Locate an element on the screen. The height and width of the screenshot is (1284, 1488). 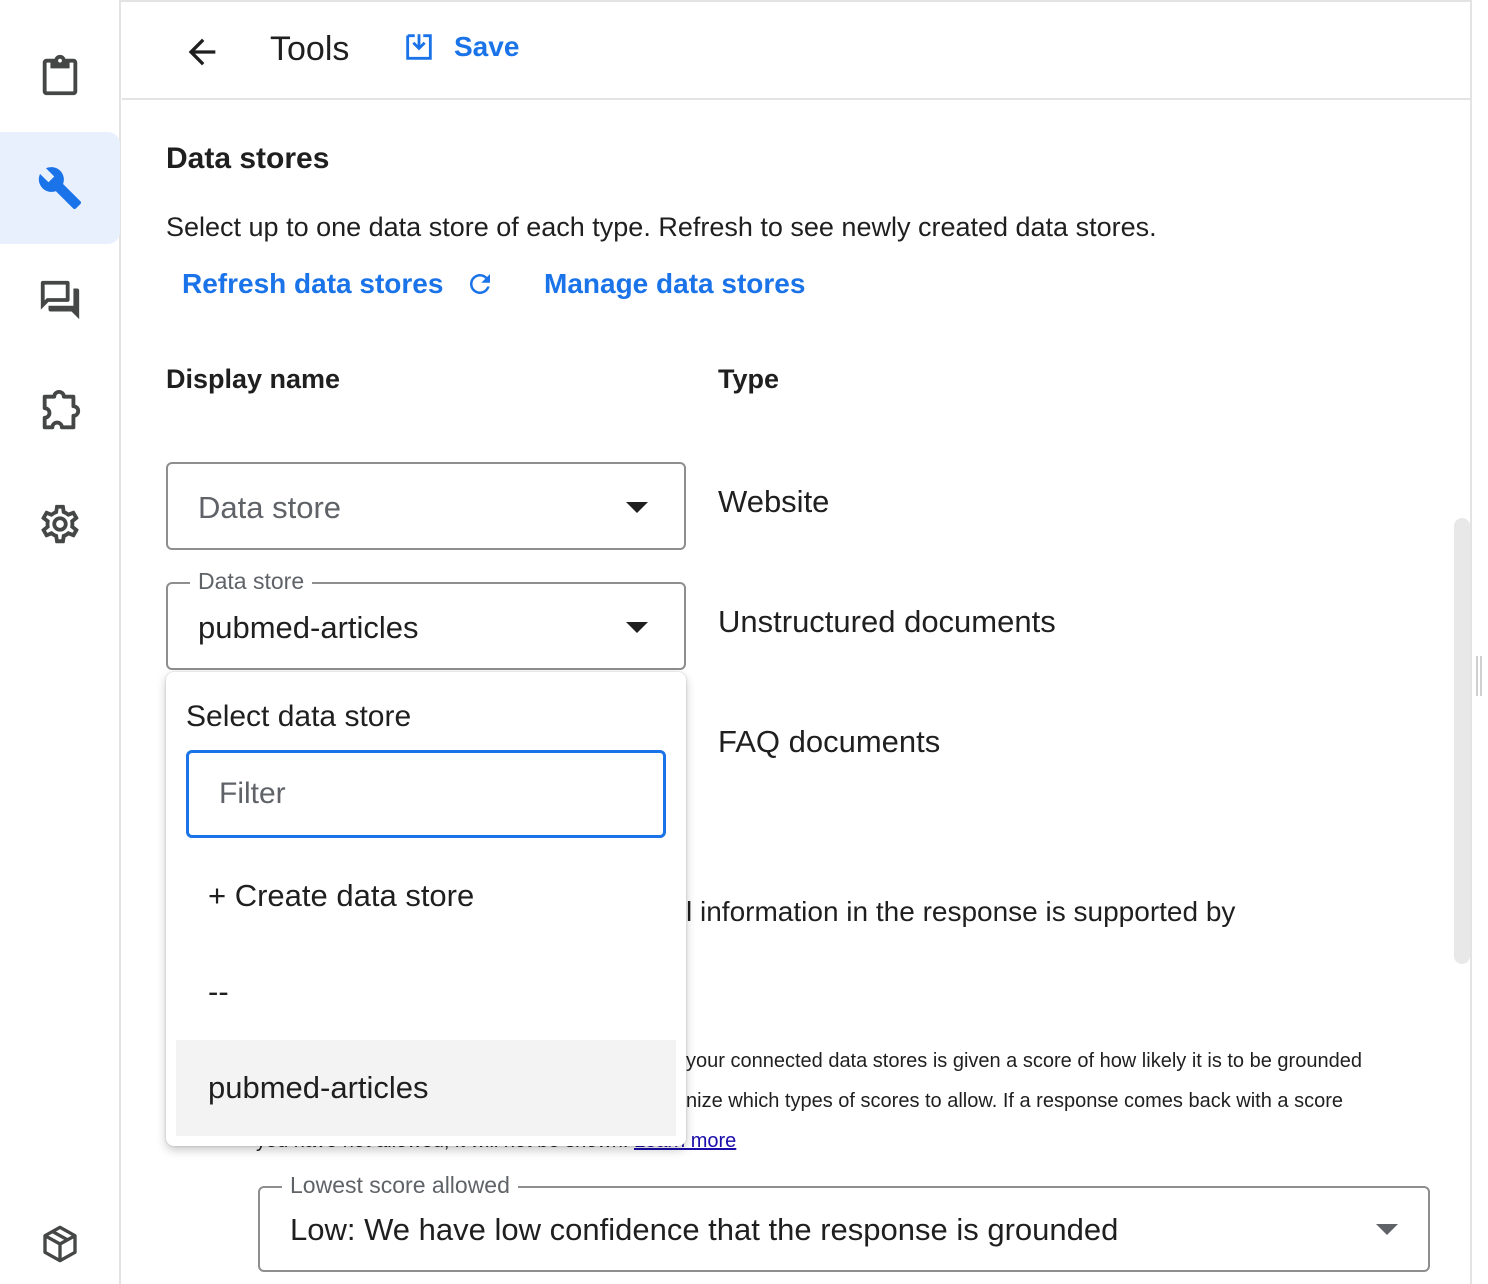
rail-item-extensions is located at coordinates (60, 412).